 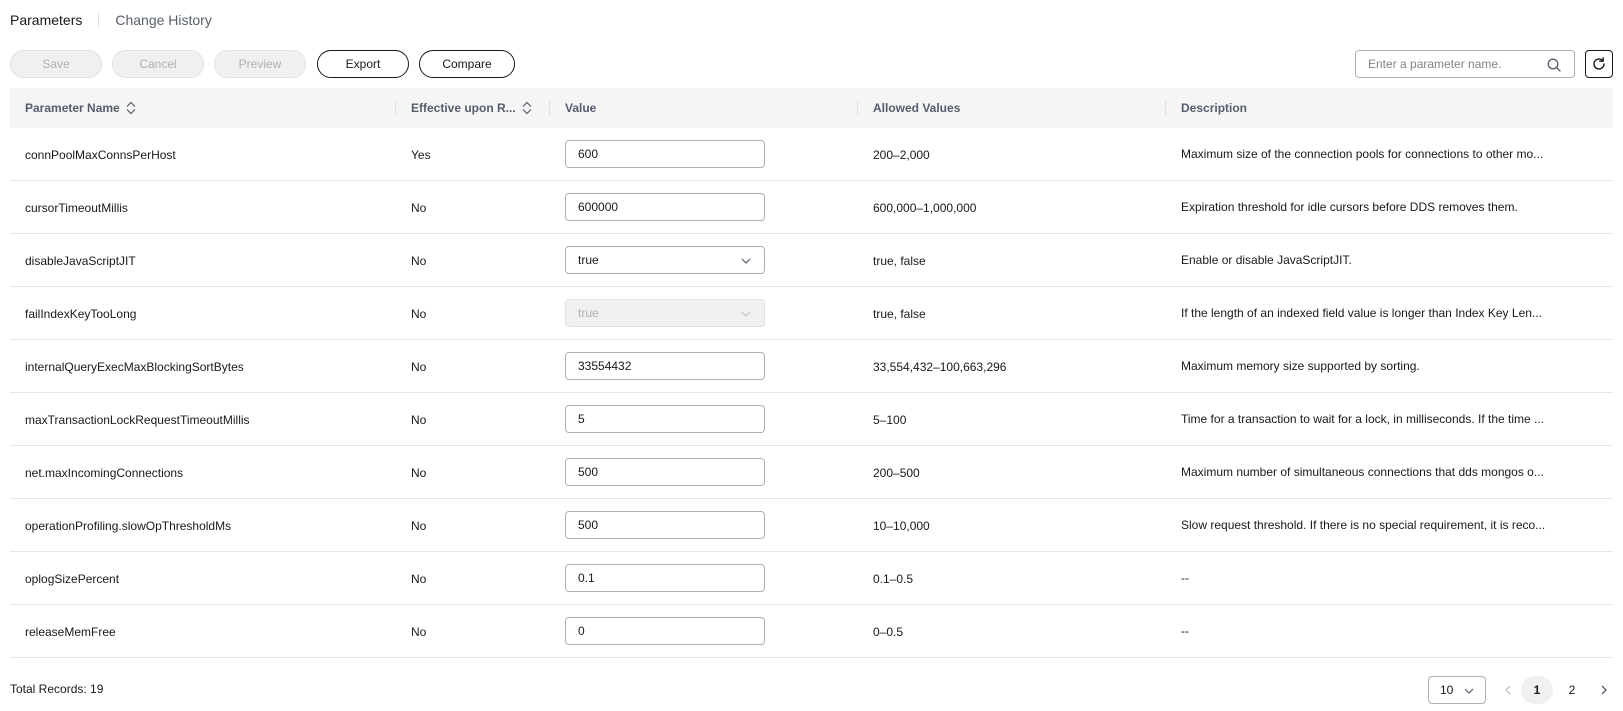 I want to click on refresh-button, so click(x=1599, y=64).